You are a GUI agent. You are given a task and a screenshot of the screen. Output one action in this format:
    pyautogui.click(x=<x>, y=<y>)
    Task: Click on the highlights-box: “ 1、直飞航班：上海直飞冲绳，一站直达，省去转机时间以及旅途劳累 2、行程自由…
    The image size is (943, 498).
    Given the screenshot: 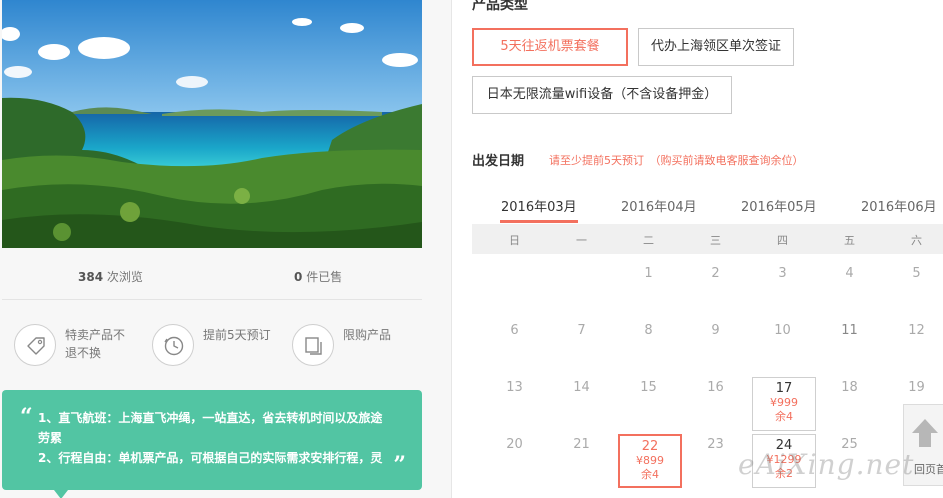 What is the action you would take?
    pyautogui.click(x=212, y=444)
    